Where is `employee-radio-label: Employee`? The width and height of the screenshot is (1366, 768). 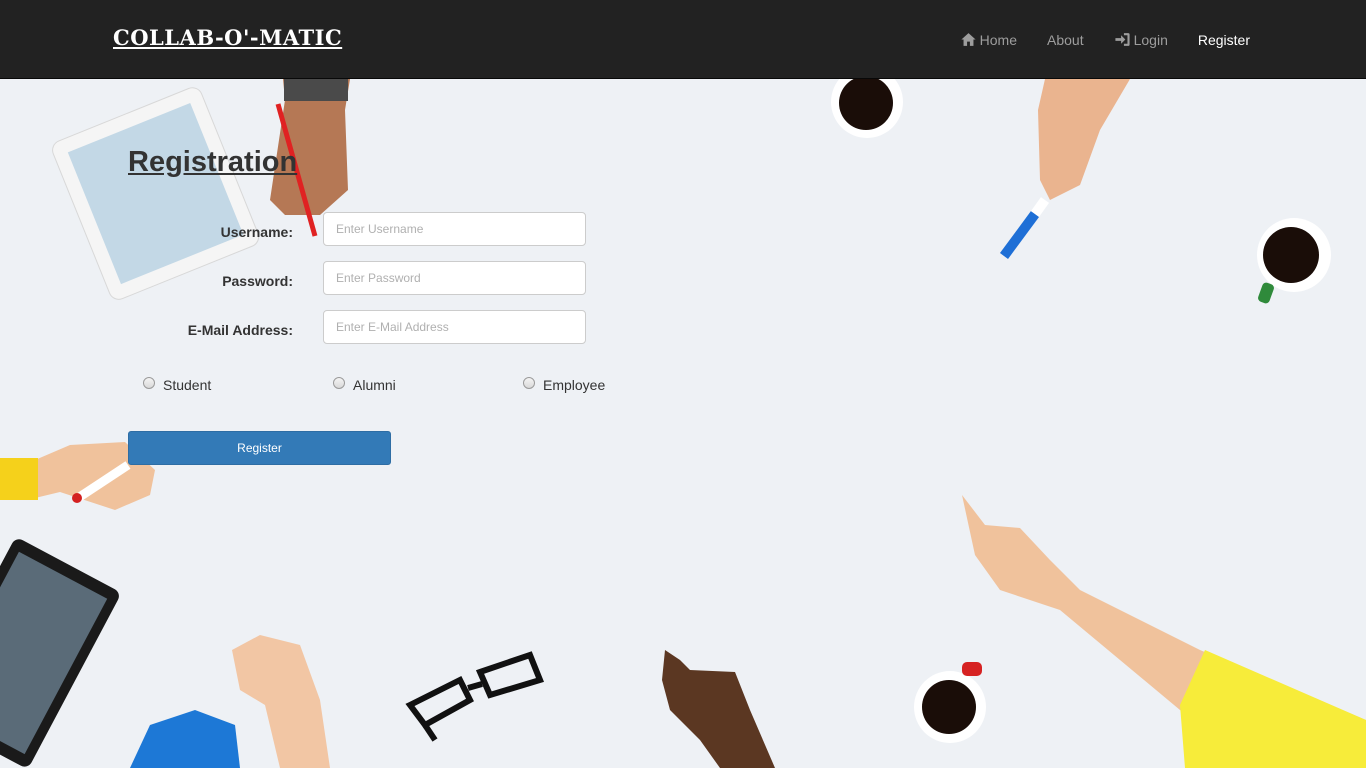
employee-radio-label: Employee is located at coordinates (574, 385).